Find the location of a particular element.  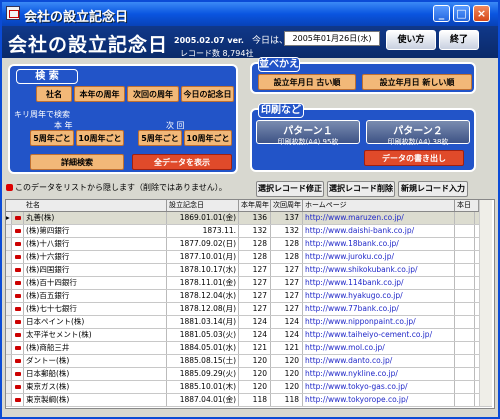

next-anniv-cell: 137 is located at coordinates (287, 218).